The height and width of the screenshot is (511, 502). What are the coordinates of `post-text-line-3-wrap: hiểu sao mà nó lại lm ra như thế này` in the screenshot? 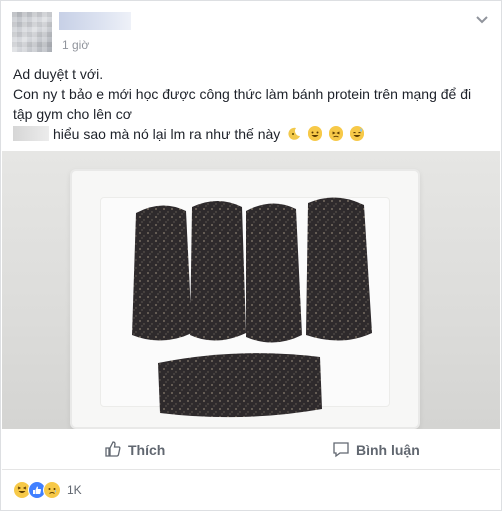 It's located at (252, 134).